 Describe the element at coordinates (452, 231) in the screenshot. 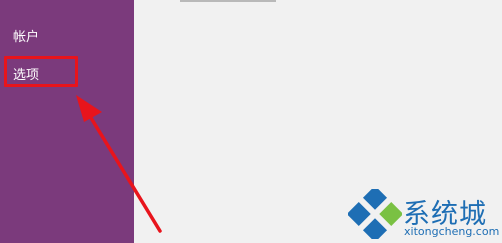

I see `watermark-domain: xitongcheng.com` at that location.